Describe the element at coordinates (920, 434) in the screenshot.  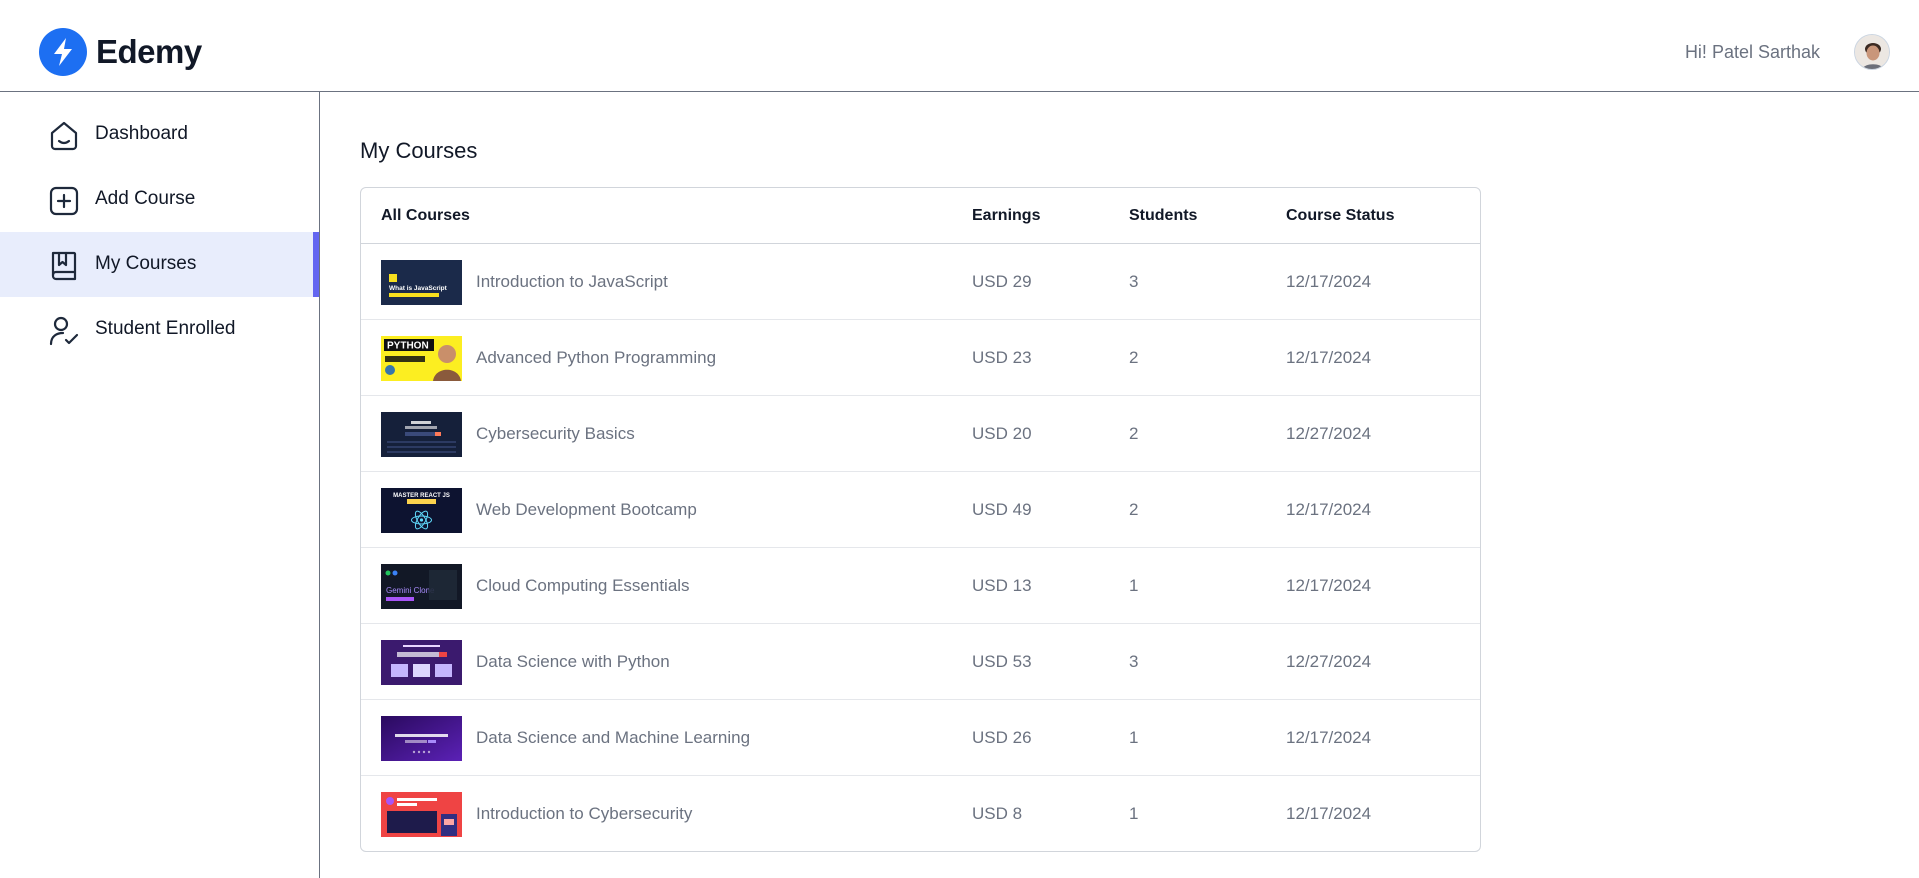
I see `table-row: Cybersecurity Basics USD 20 2 12/27/2024` at that location.